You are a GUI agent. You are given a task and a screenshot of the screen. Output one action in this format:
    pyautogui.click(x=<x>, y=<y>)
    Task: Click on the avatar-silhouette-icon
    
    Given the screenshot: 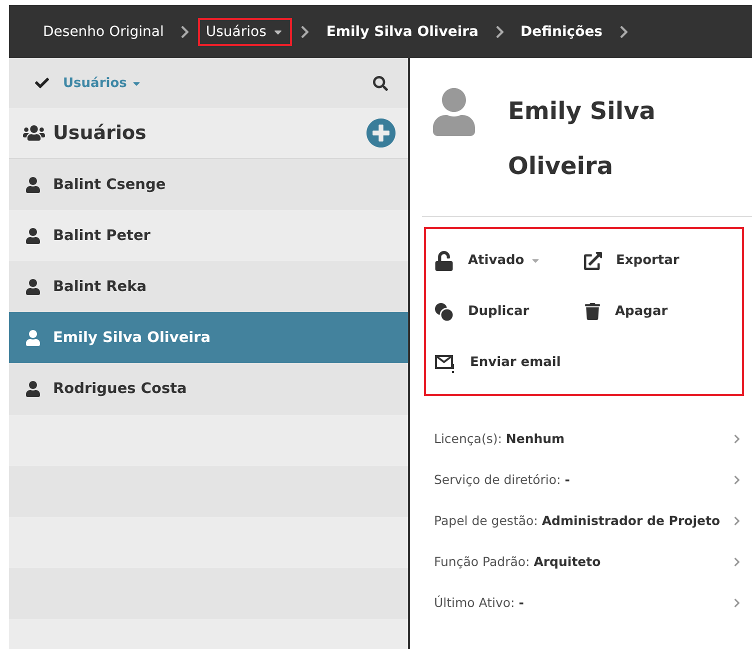 What is the action you would take?
    pyautogui.click(x=454, y=112)
    